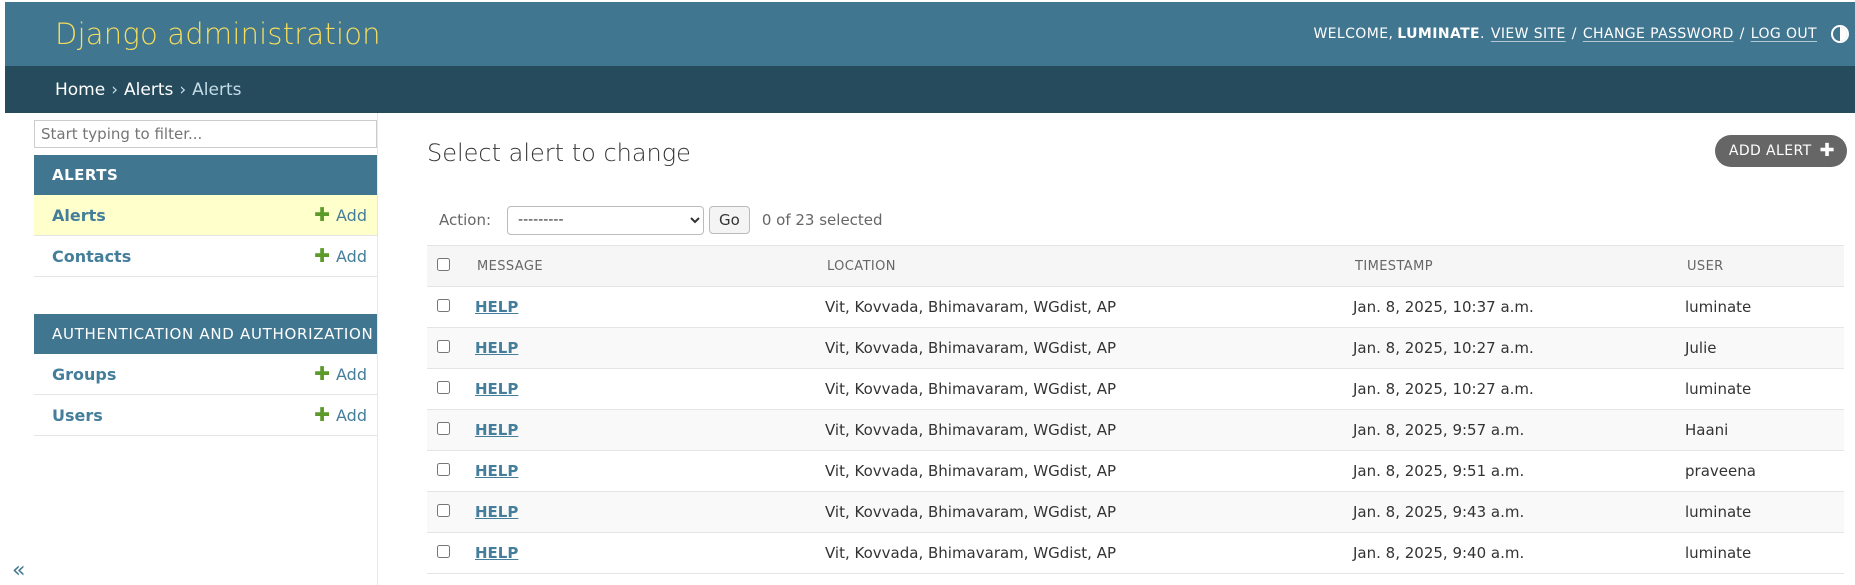 The image size is (1855, 585). Describe the element at coordinates (1784, 34) in the screenshot. I see `log-out-link: LOG OUT` at that location.